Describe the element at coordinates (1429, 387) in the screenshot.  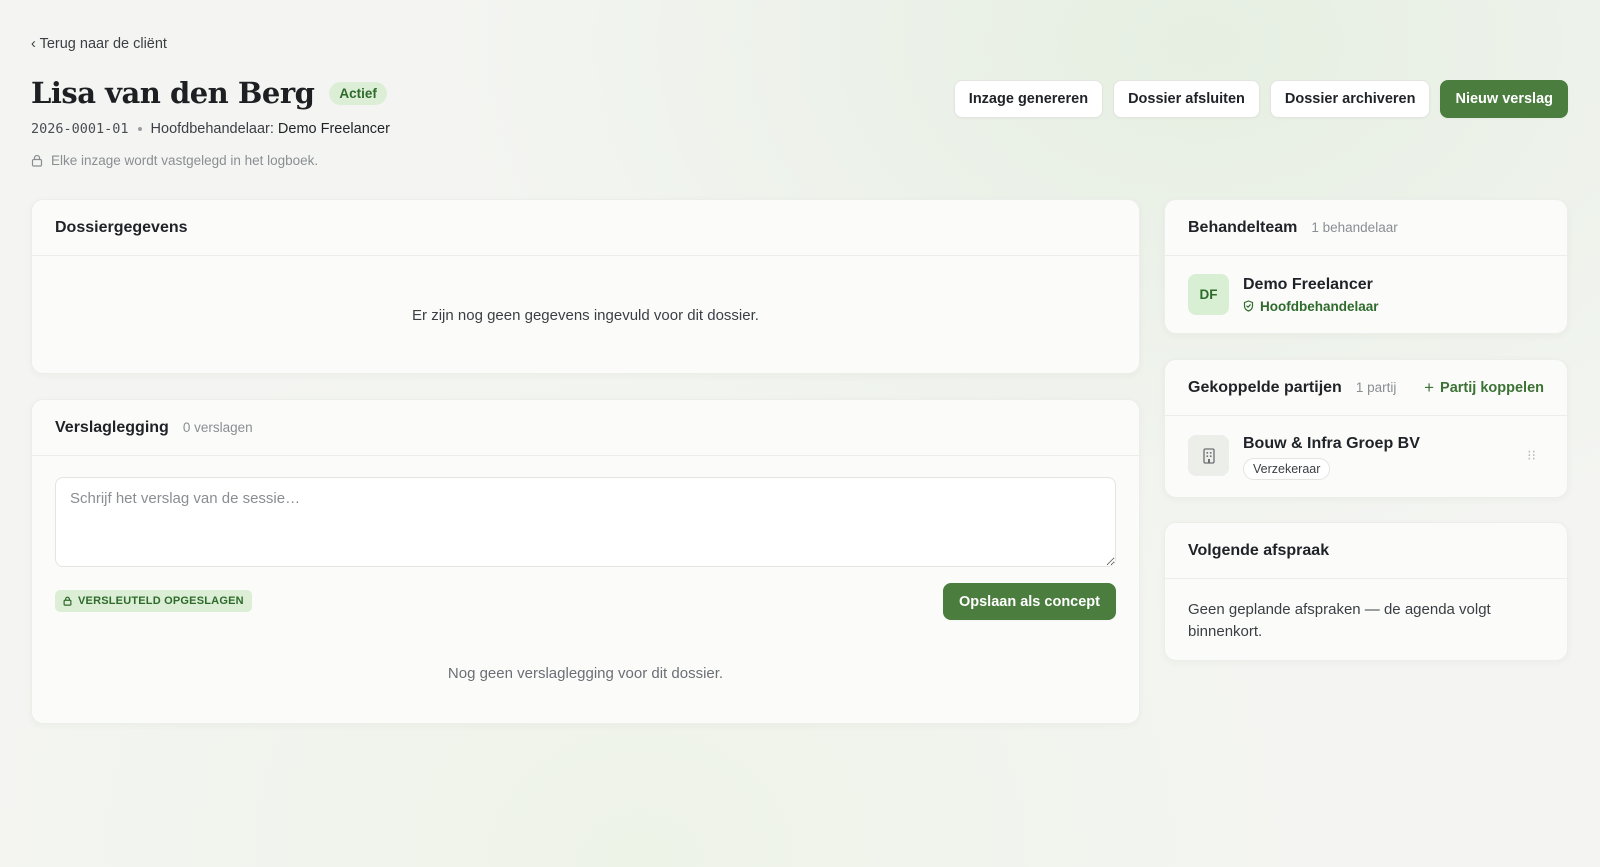
I see `plus-icon: +` at that location.